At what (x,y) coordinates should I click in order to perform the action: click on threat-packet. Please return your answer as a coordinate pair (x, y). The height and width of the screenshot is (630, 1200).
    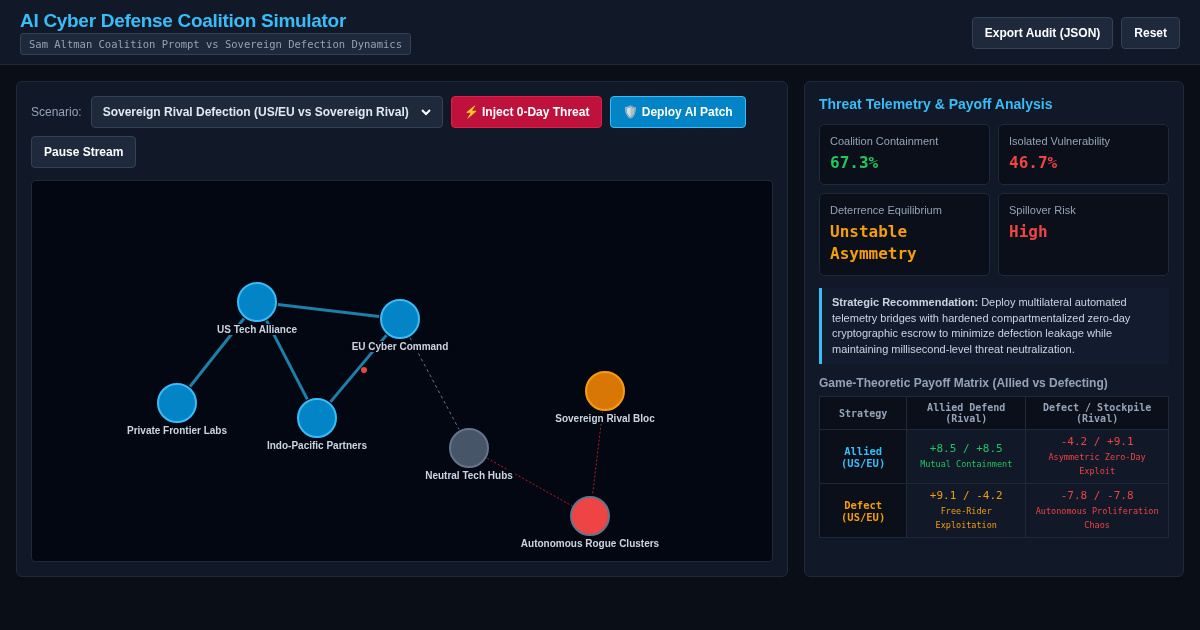
    Looking at the image, I should click on (364, 370).